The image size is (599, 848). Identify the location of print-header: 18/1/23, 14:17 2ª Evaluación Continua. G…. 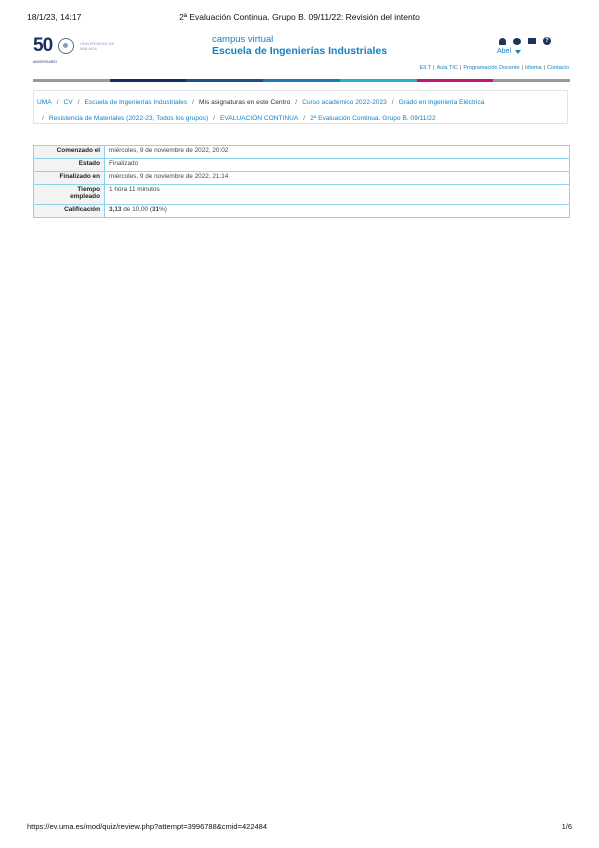
(299, 19).